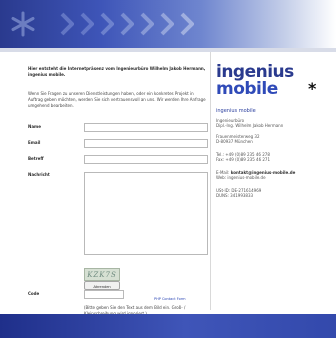  What do you see at coordinates (146, 143) in the screenshot?
I see `email-input` at bounding box center [146, 143].